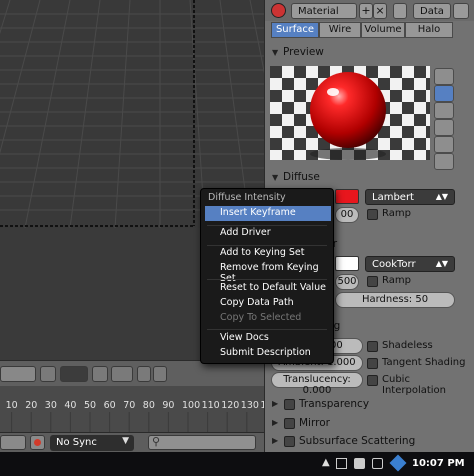 The height and width of the screenshot is (476, 474). I want to click on specular-ramp-label: Ramp, so click(396, 280).